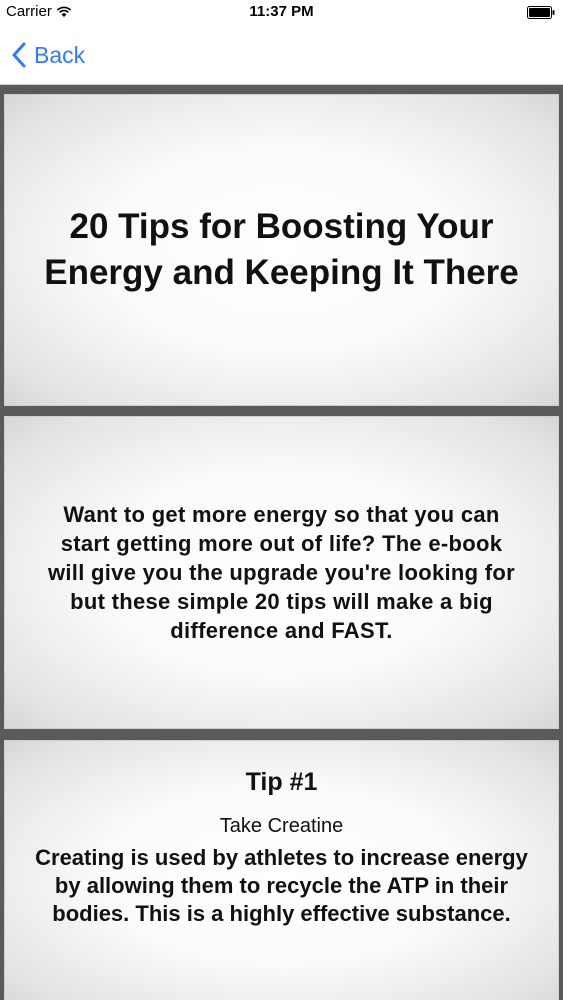 The height and width of the screenshot is (1000, 563). What do you see at coordinates (60, 54) in the screenshot?
I see `back-label: Back` at bounding box center [60, 54].